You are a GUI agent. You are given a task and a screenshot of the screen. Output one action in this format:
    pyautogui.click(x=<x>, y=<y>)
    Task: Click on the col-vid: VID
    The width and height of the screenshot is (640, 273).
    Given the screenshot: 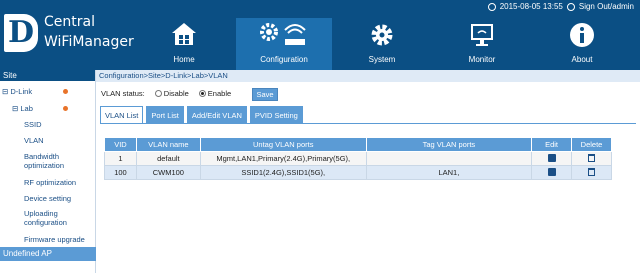 What is the action you would take?
    pyautogui.click(x=120, y=144)
    